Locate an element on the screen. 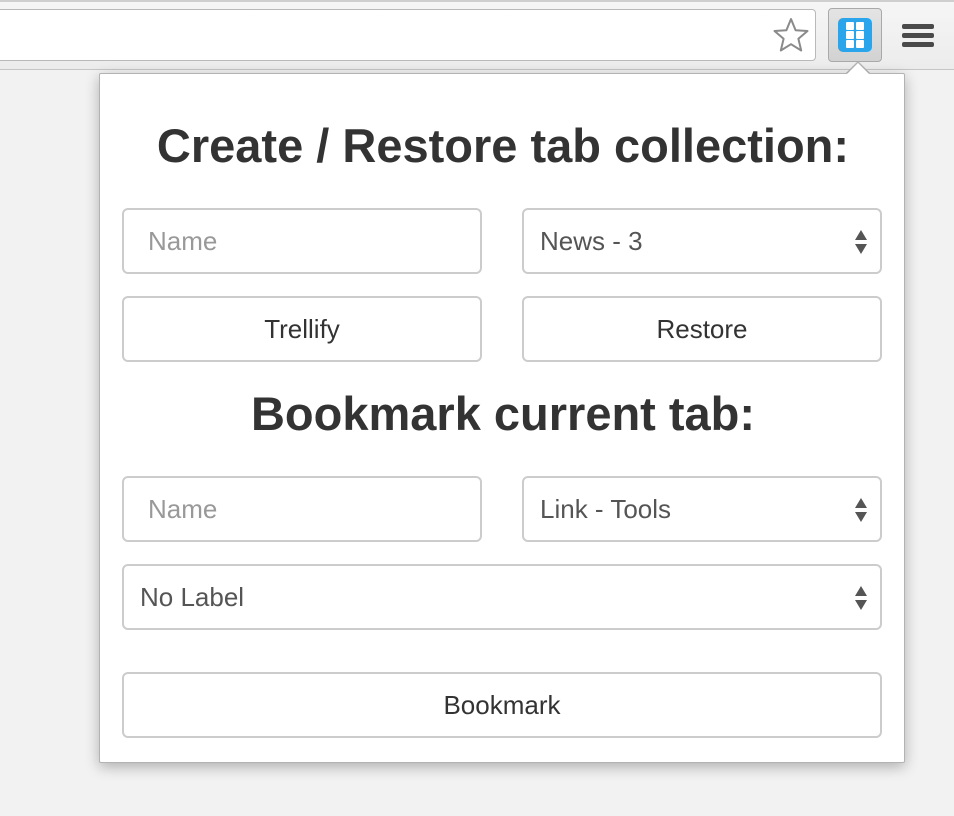 The image size is (954, 816). collection-select-value: News - 3 is located at coordinates (591, 241).